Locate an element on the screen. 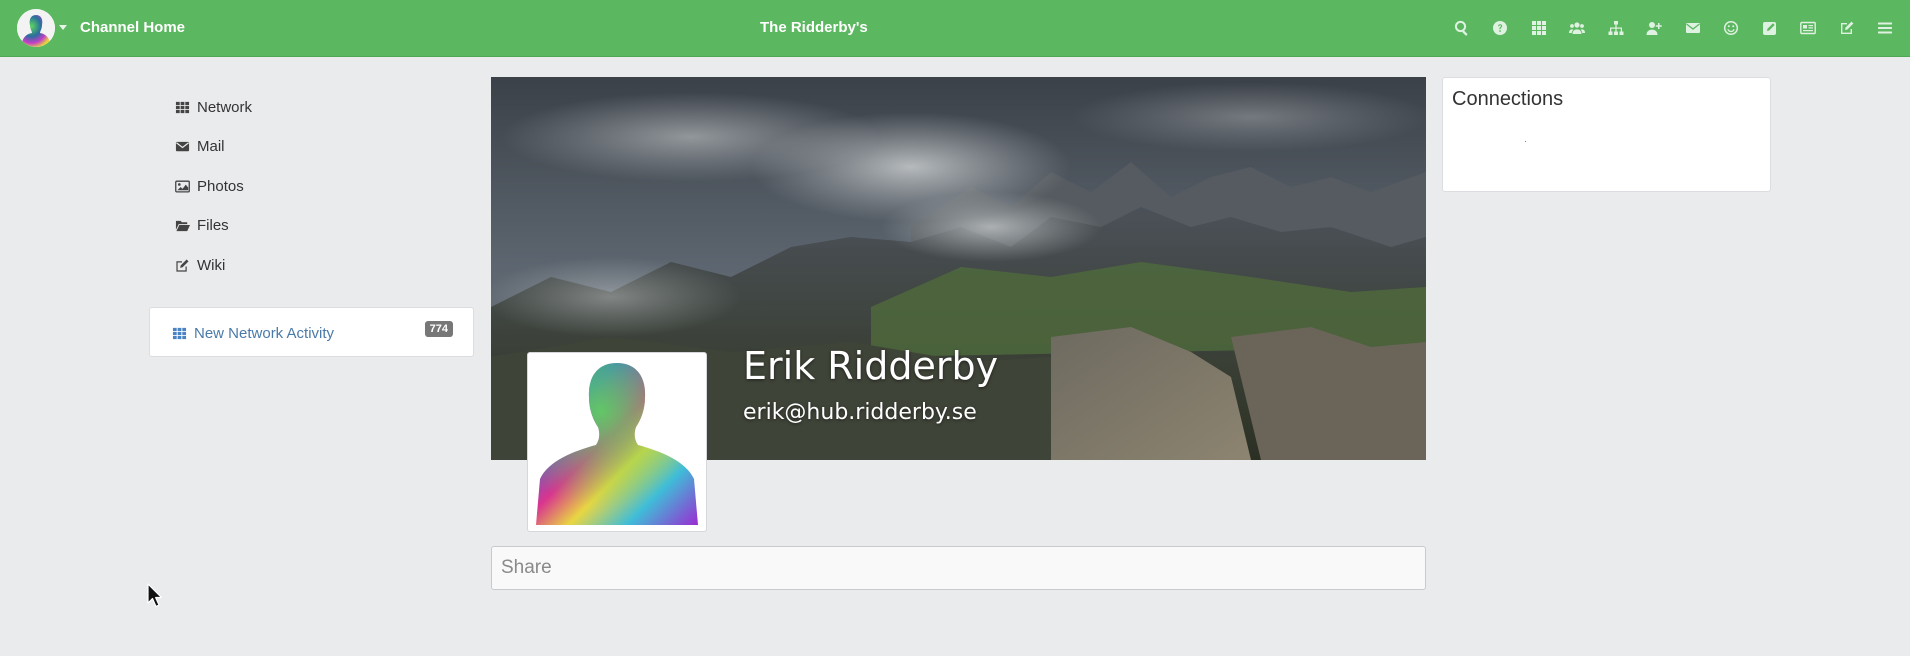 The width and height of the screenshot is (1910, 656). new-network-activity-widget: New Network Activity 774 is located at coordinates (311, 332).